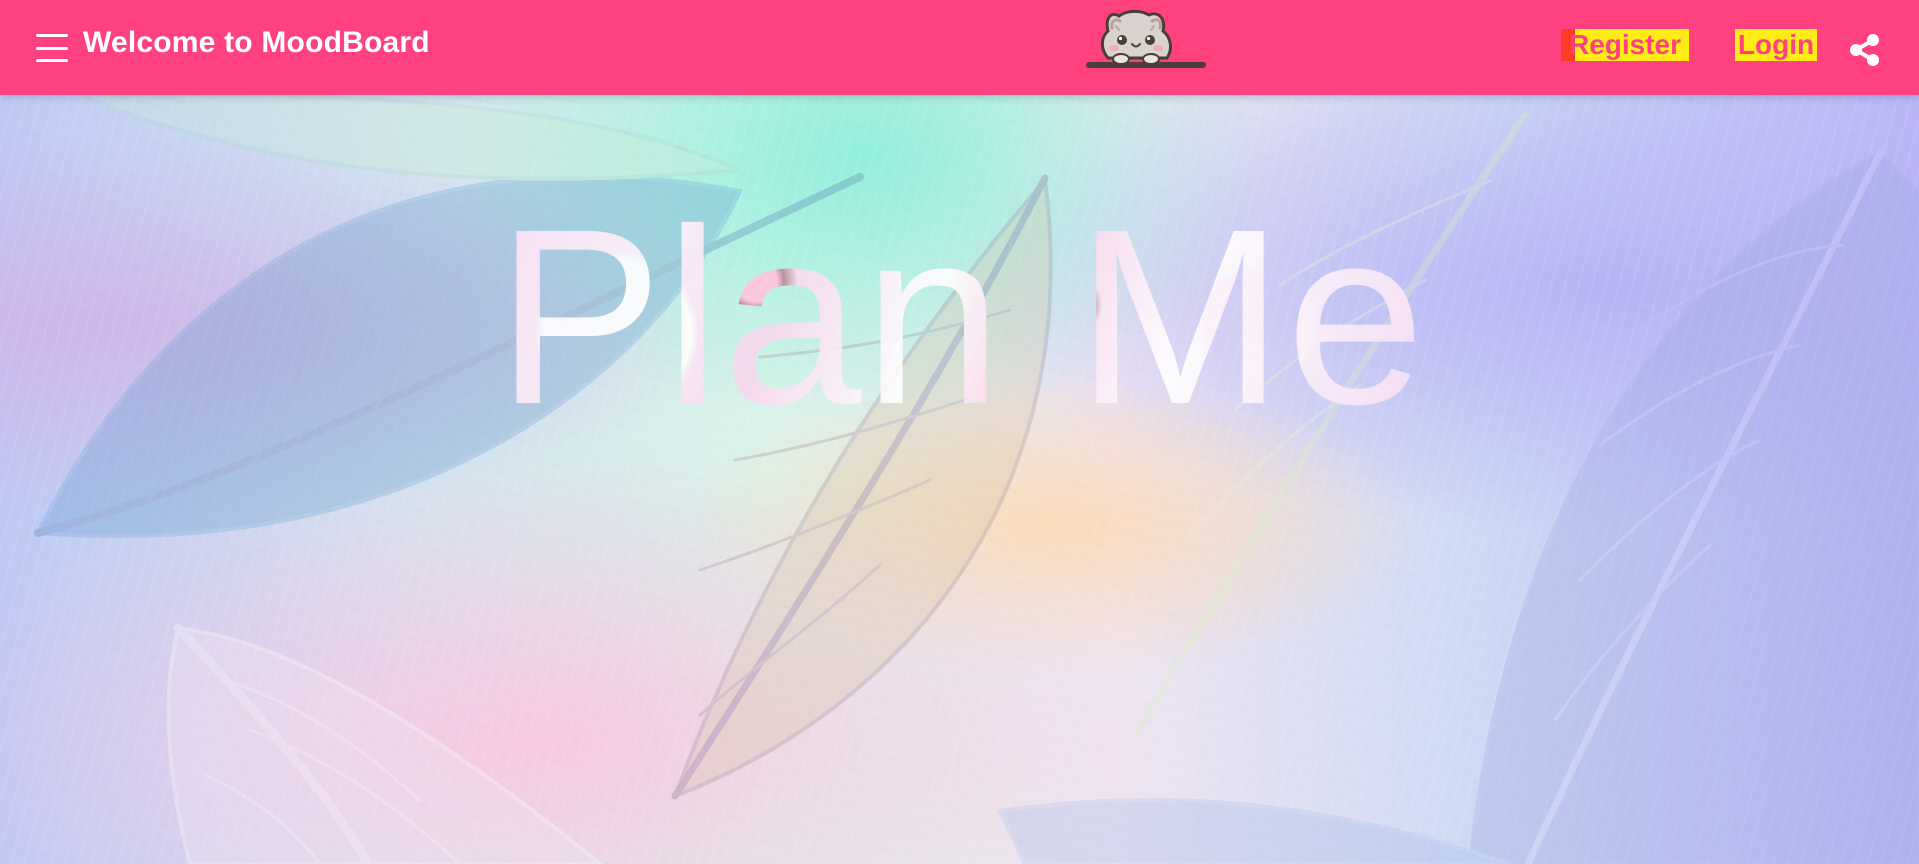 This screenshot has width=1919, height=864. What do you see at coordinates (1776, 45) in the screenshot?
I see `login-button: Login` at bounding box center [1776, 45].